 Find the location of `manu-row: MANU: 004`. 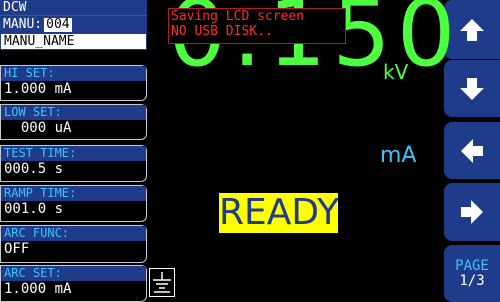

manu-row: MANU: 004 is located at coordinates (73, 24).